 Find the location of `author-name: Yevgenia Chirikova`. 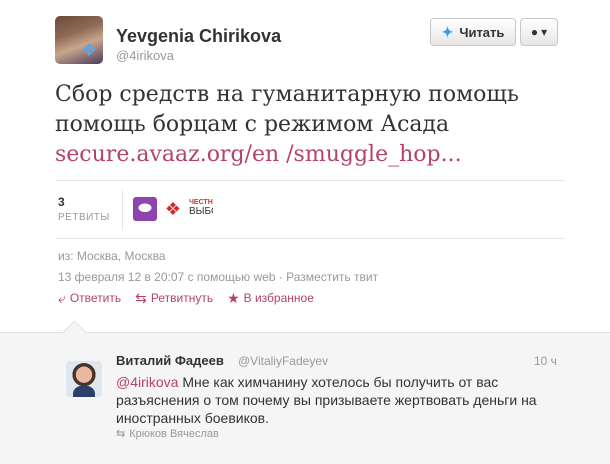

author-name: Yevgenia Chirikova is located at coordinates (198, 36).